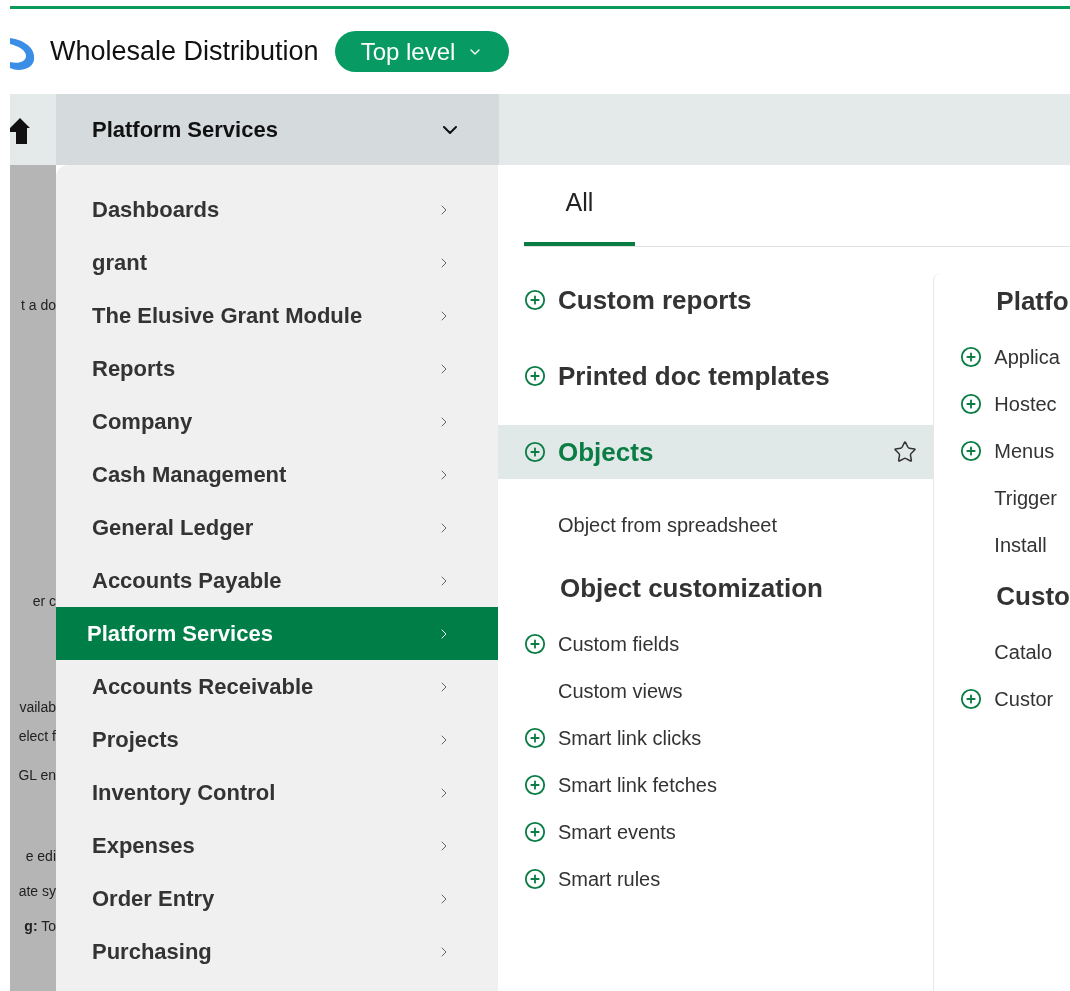 This screenshot has height=991, width=1070. What do you see at coordinates (422, 51) in the screenshot?
I see `level-button: Top level` at bounding box center [422, 51].